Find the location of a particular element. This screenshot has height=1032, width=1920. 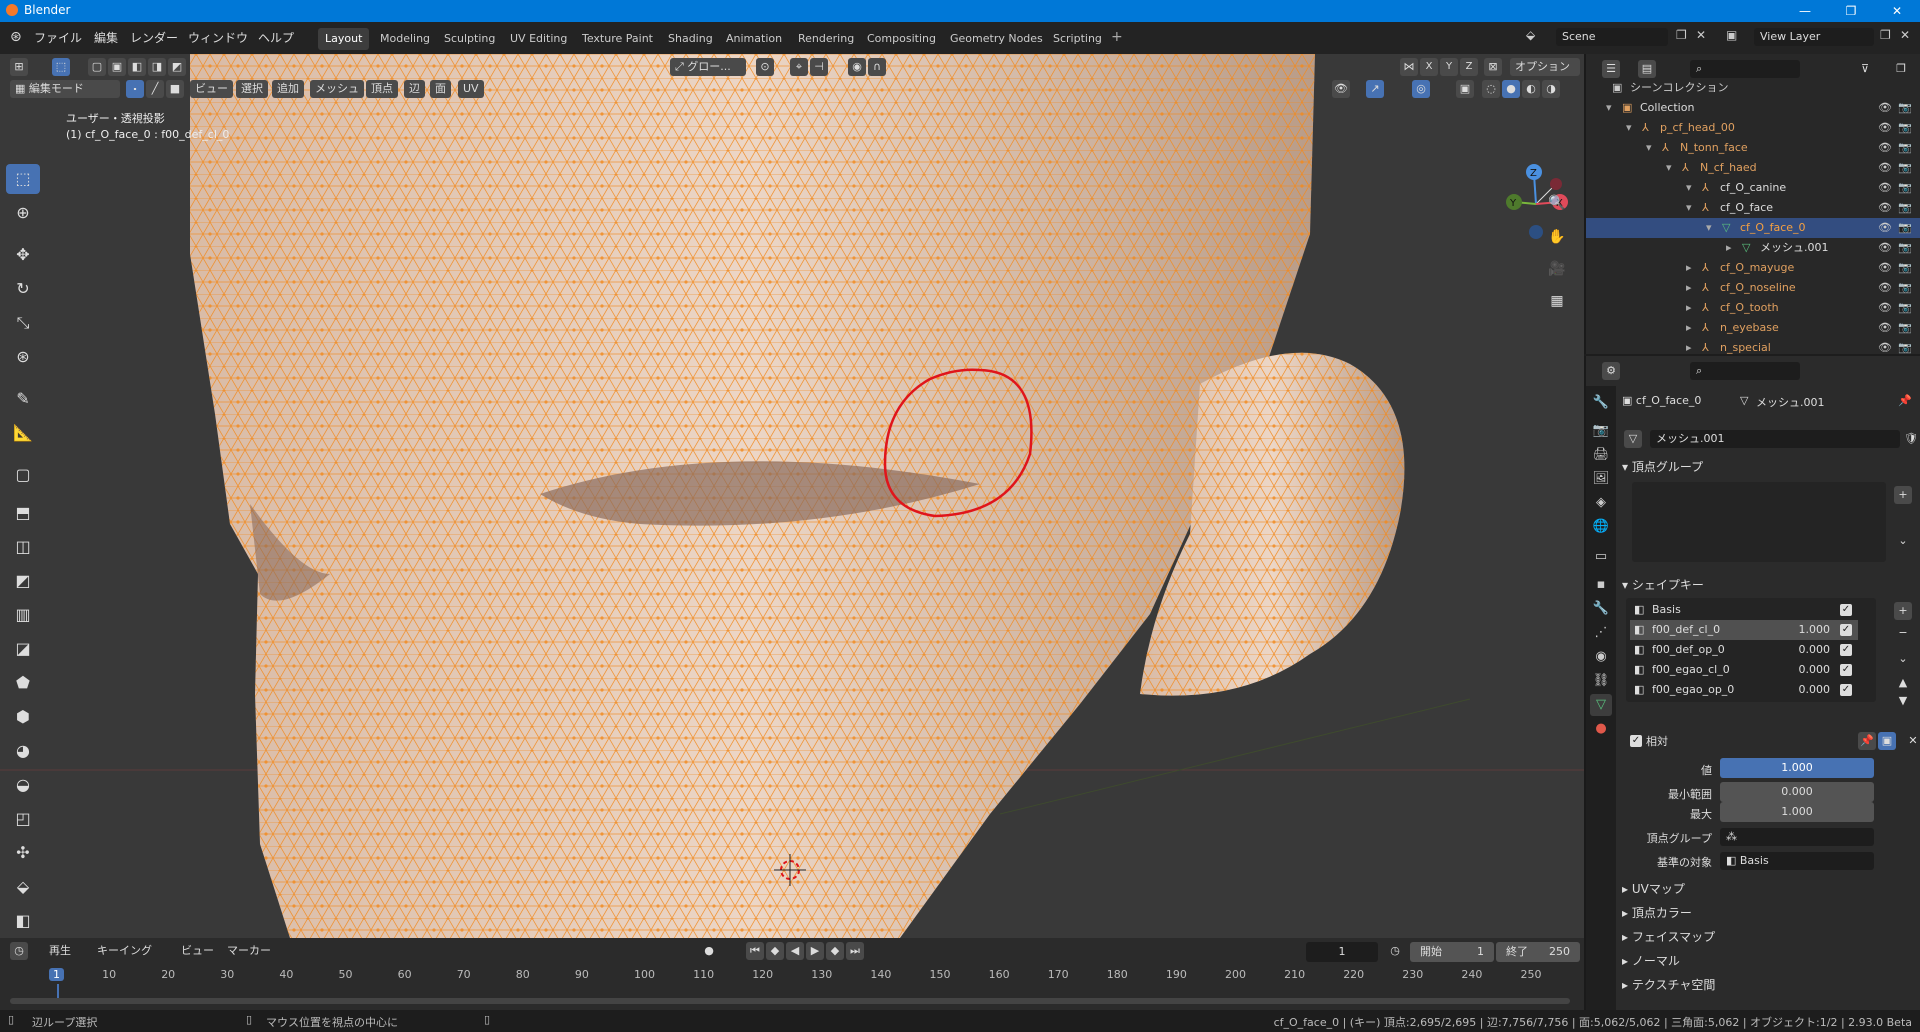

outliner-item: ▸ ⅄ cf_O_noseline 👁 📷 is located at coordinates (1753, 288).